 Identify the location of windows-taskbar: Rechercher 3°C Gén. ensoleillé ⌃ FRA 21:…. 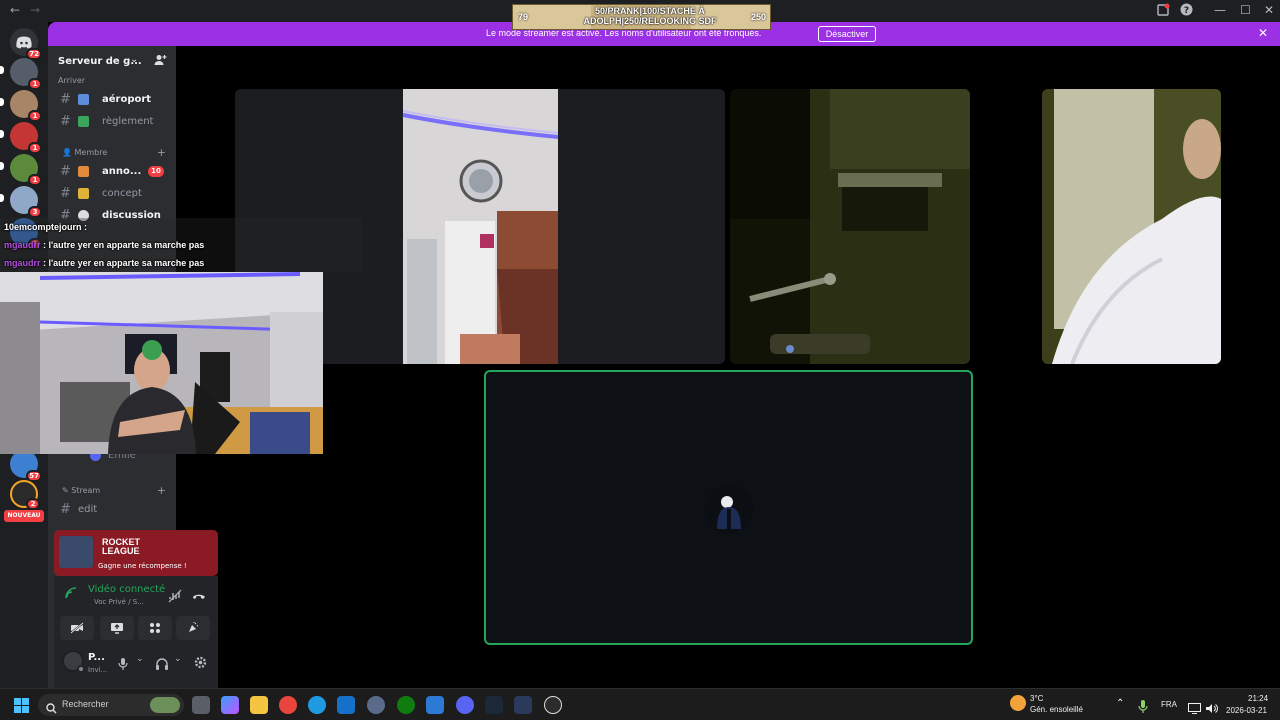
(640, 704).